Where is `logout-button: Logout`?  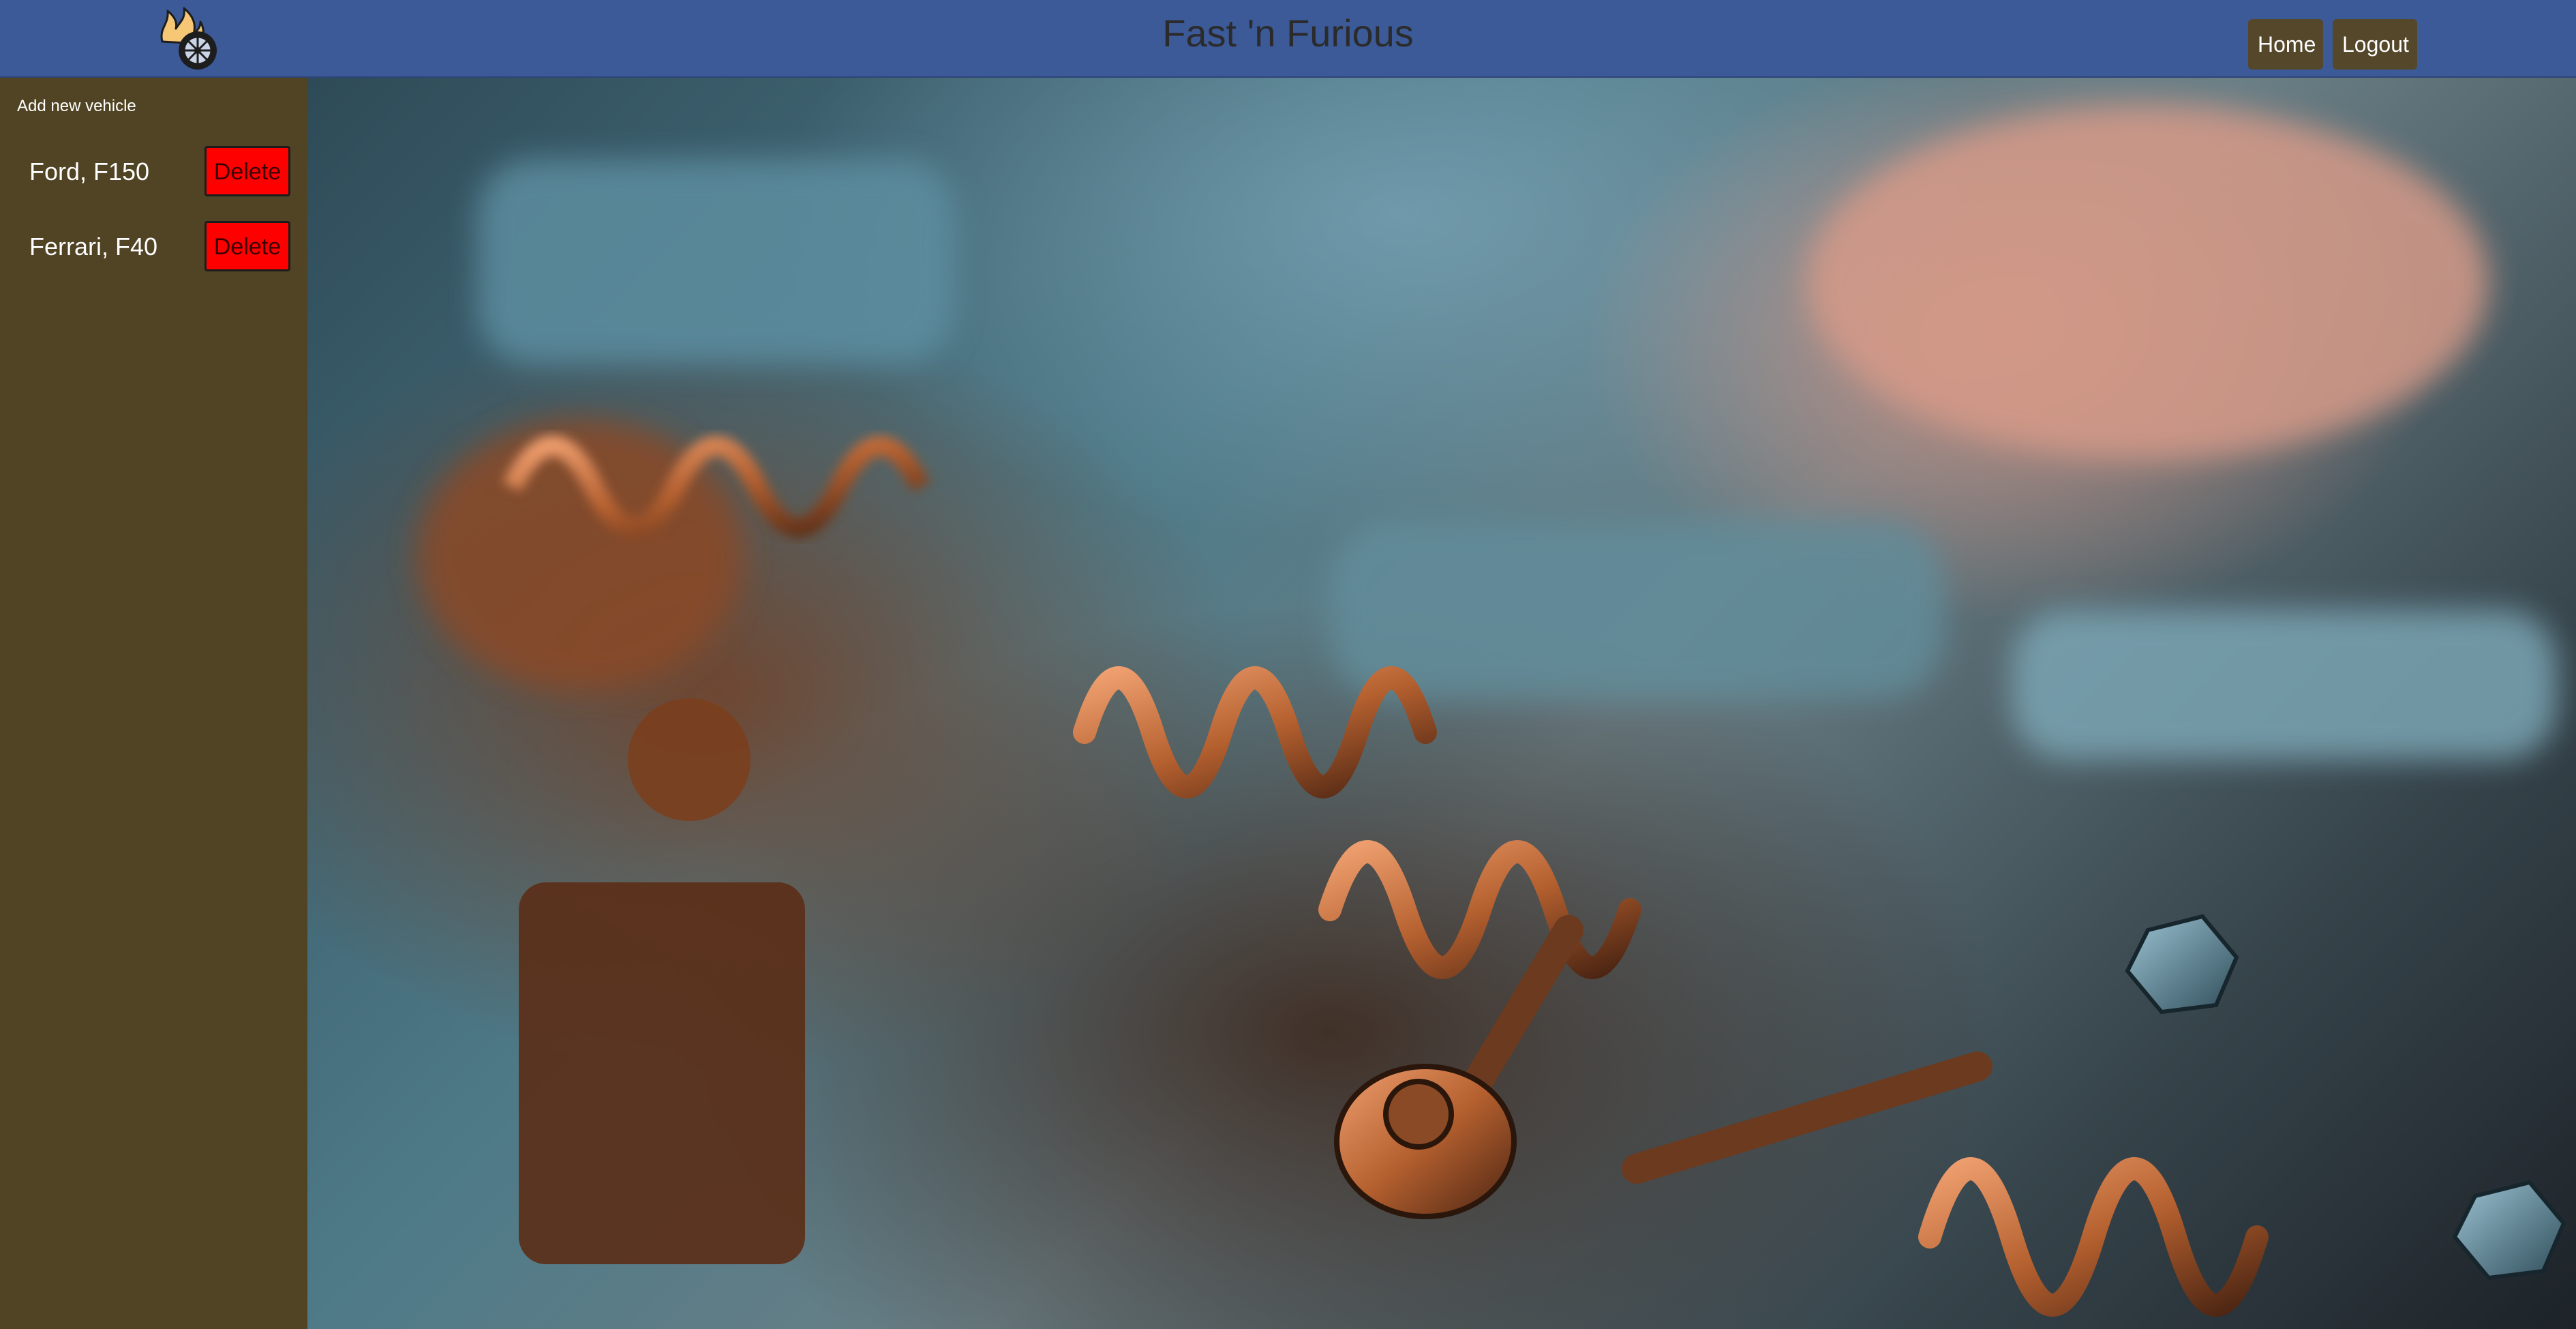 logout-button: Logout is located at coordinates (2375, 44).